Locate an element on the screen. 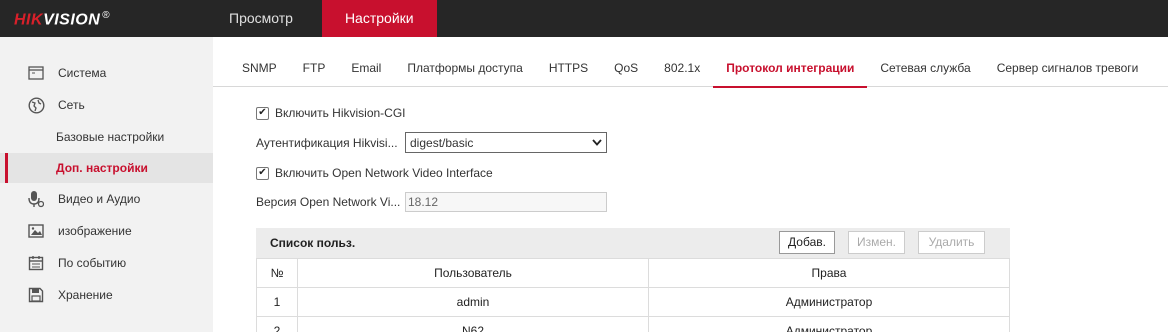 This screenshot has height=332, width=1168. tab-8021x: 802.1x is located at coordinates (682, 62).